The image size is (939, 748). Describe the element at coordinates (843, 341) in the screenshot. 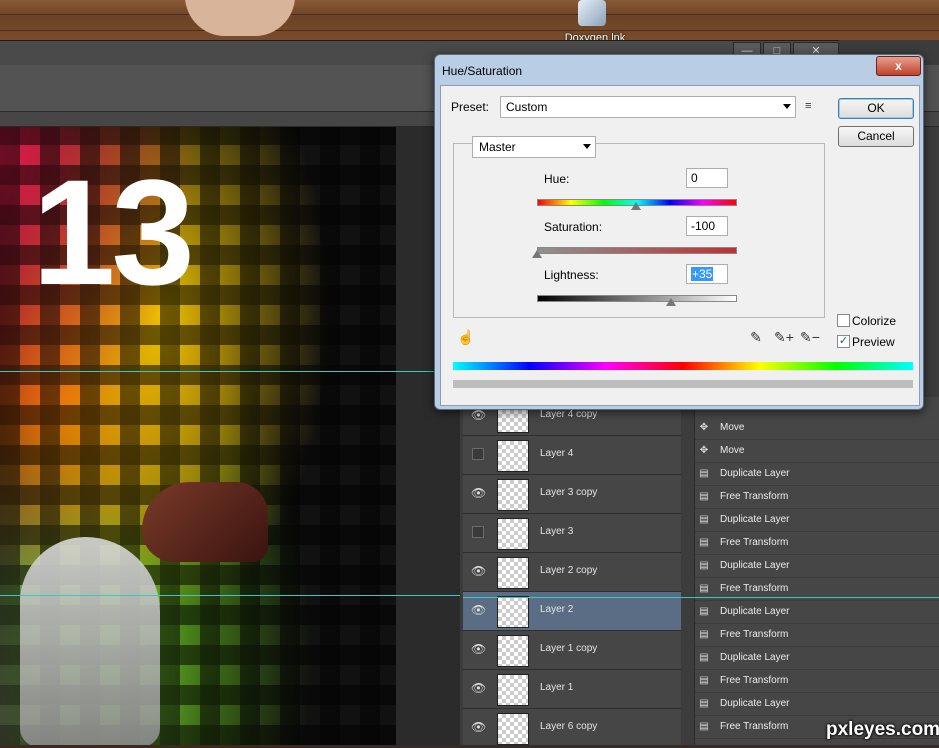

I see `preview-checkbox: ✓` at that location.